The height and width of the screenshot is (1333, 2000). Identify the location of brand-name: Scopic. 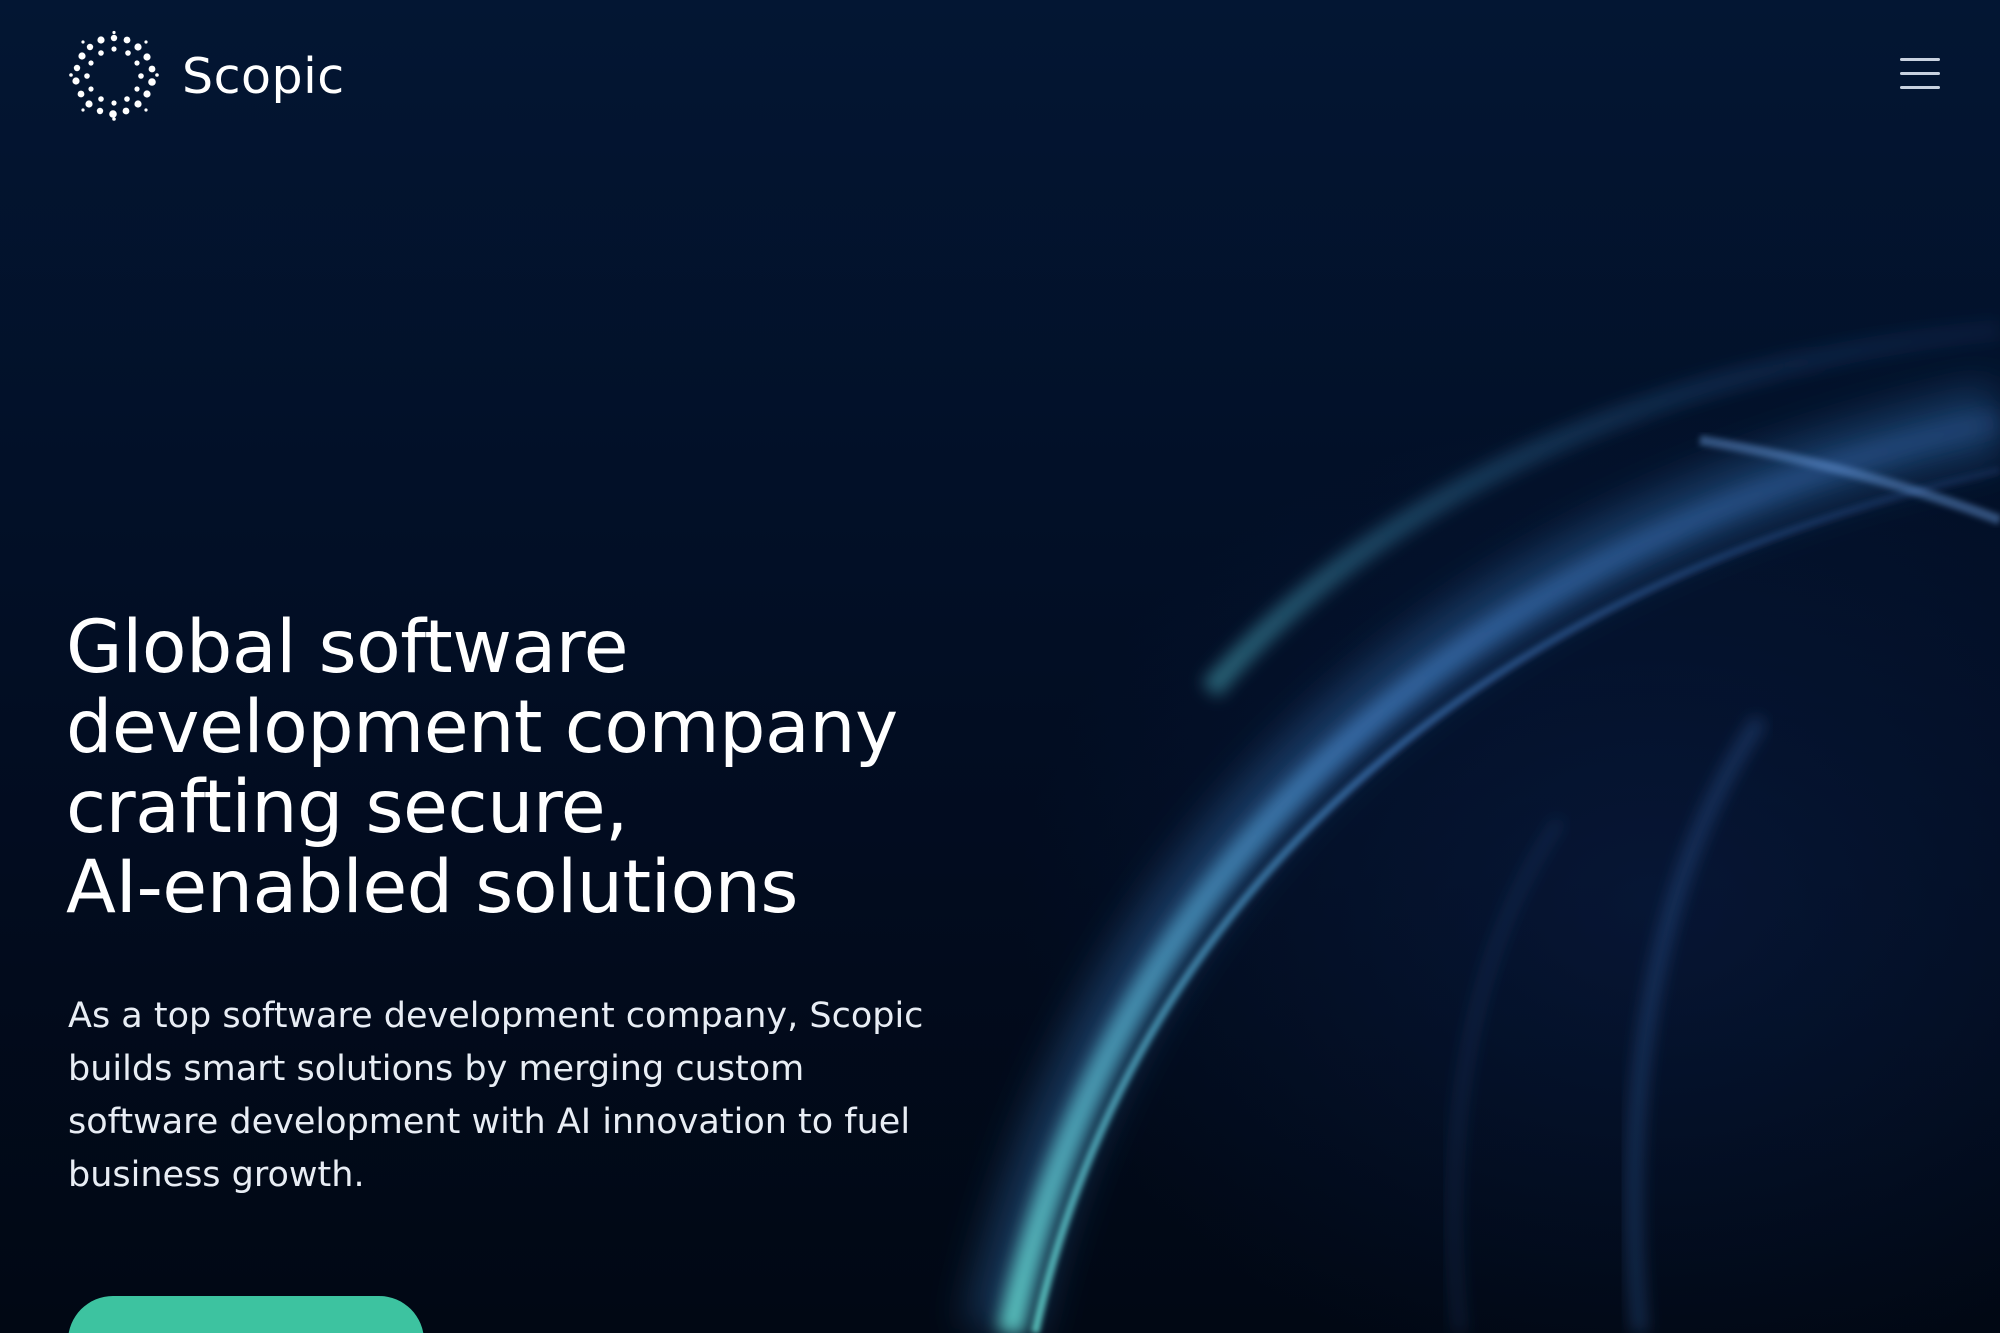
(263, 76).